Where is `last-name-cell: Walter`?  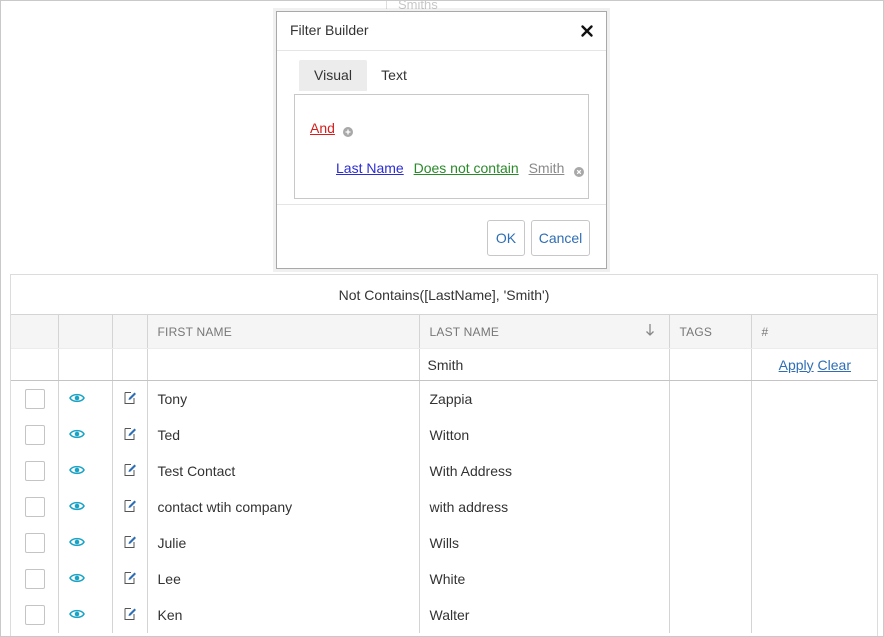 last-name-cell: Walter is located at coordinates (543, 615).